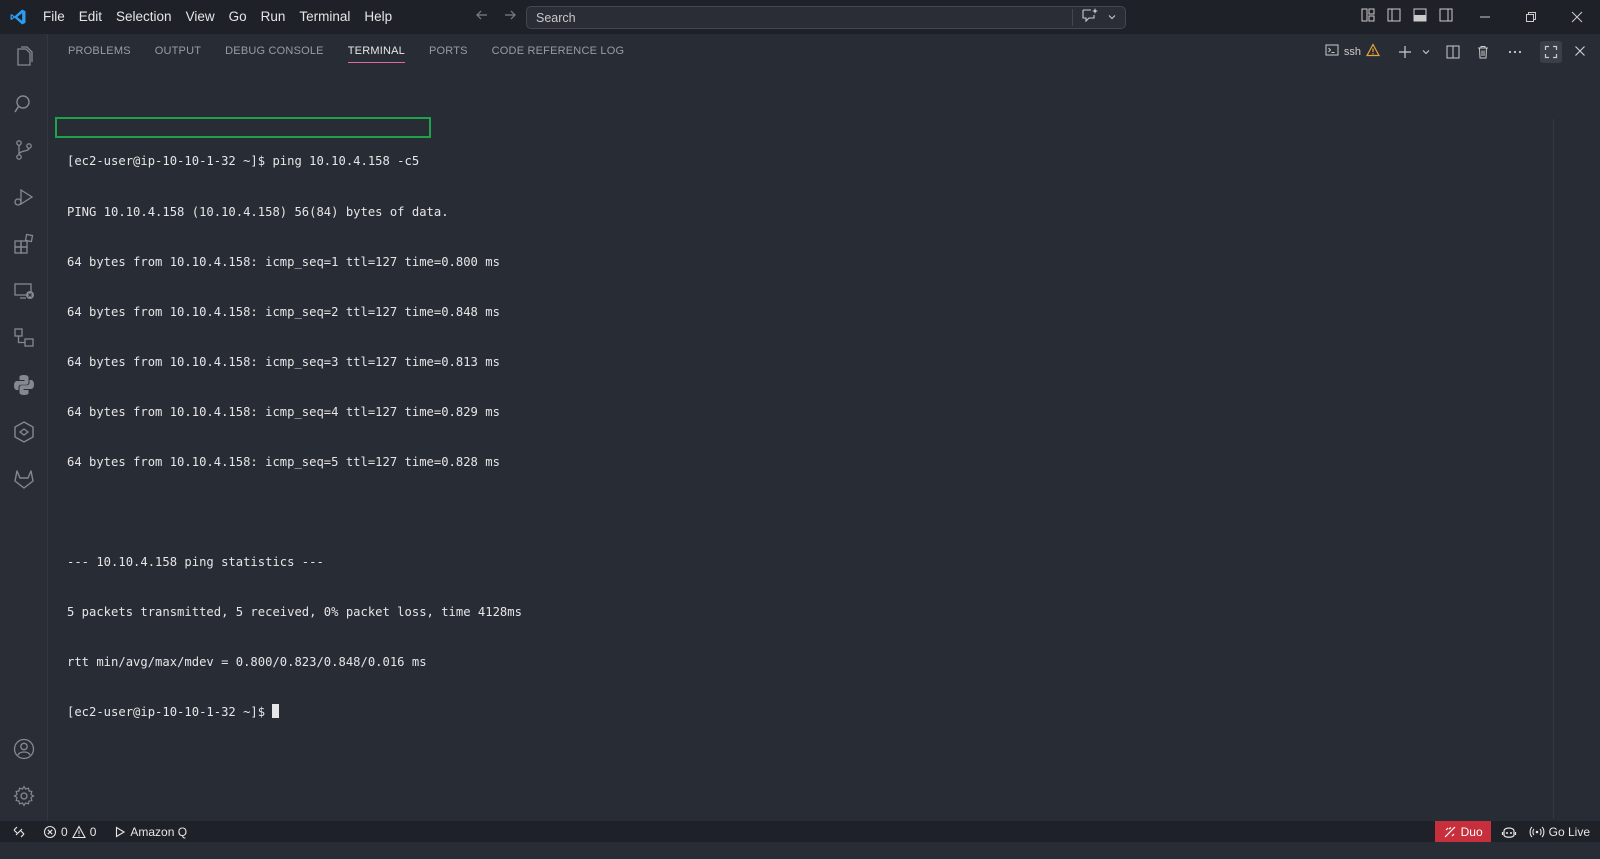 The image size is (1600, 859). What do you see at coordinates (178, 51) in the screenshot?
I see `tab-output: OUTPUT` at bounding box center [178, 51].